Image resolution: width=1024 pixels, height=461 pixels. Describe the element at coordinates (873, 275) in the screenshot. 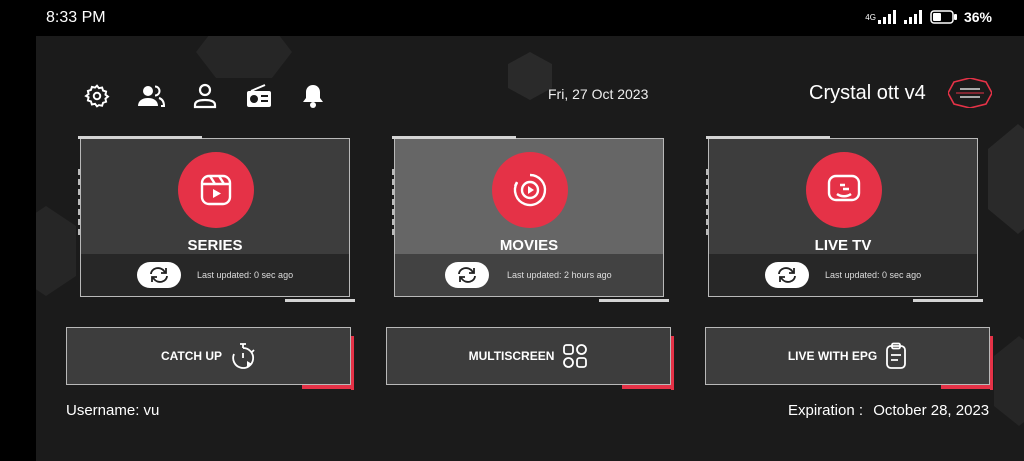

I see `live-tv-last-updated: Last updated: 0 sec ago` at that location.